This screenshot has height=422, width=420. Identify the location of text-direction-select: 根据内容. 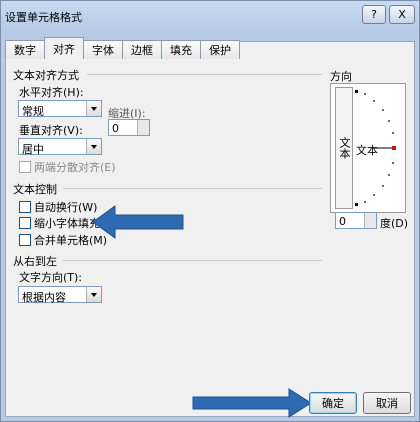
(60, 295).